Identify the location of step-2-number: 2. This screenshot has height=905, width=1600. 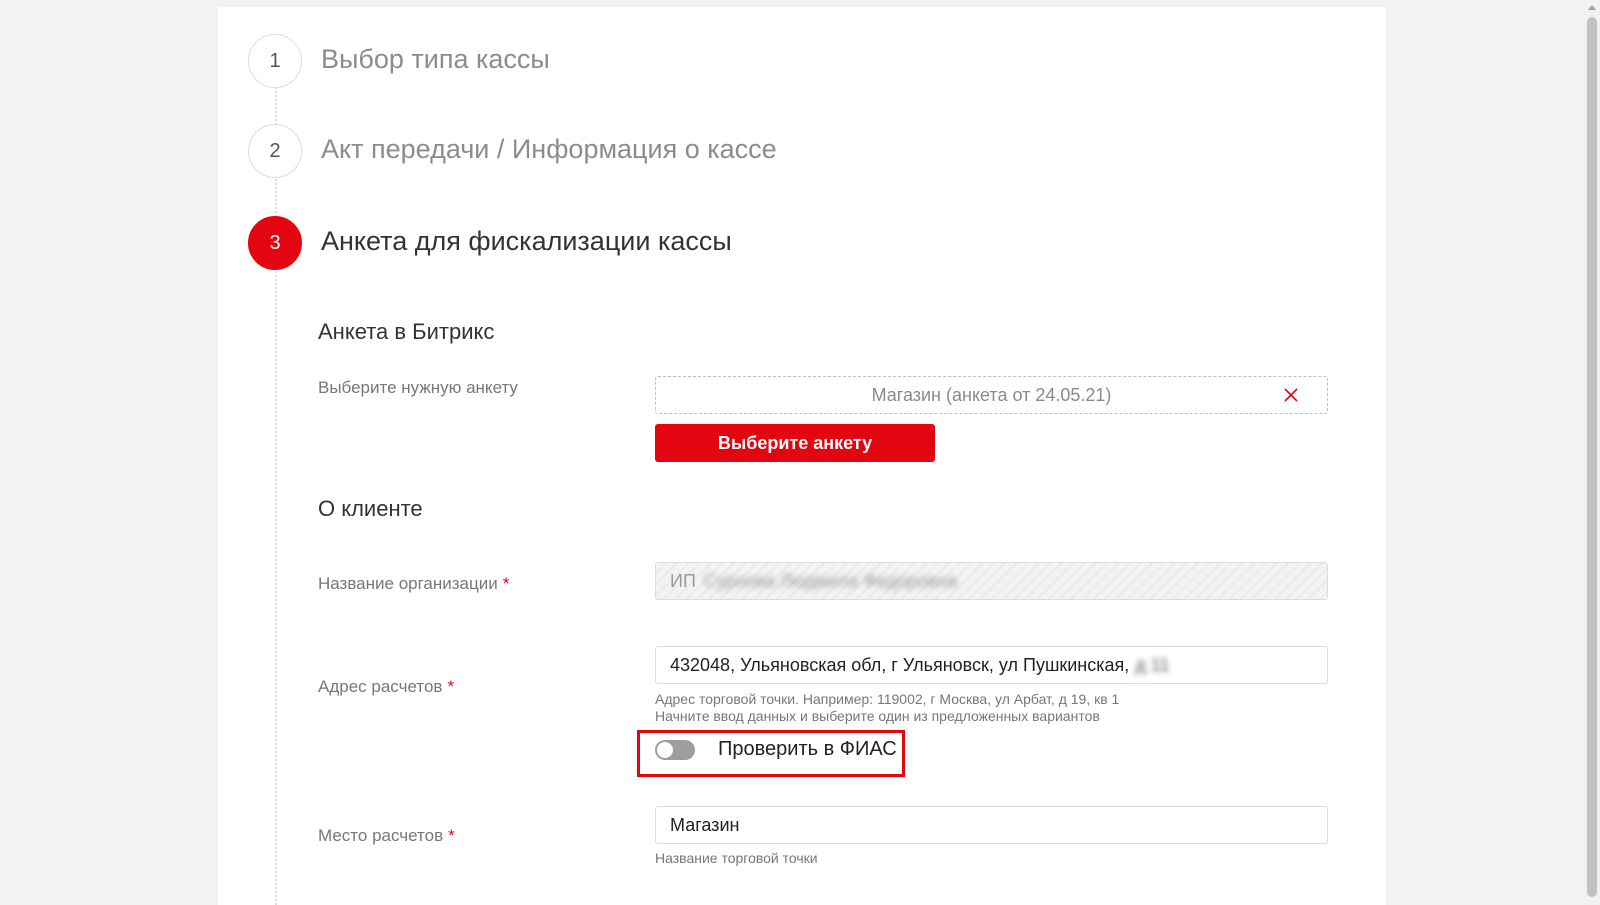
(275, 150).